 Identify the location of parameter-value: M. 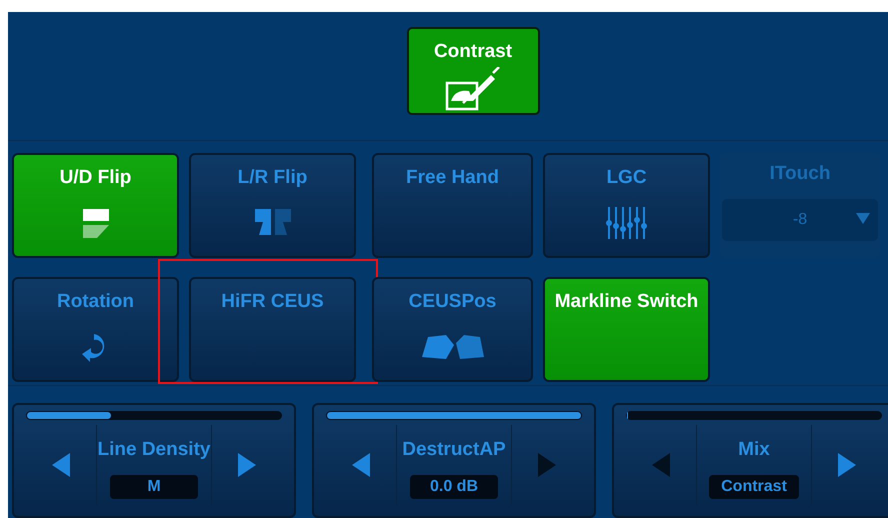
(154, 487).